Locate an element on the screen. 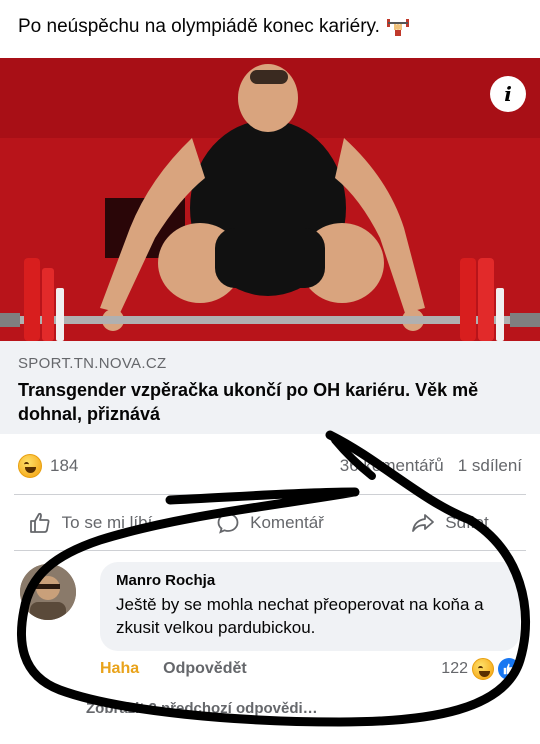 The height and width of the screenshot is (744, 540). avatar is located at coordinates (48, 592).